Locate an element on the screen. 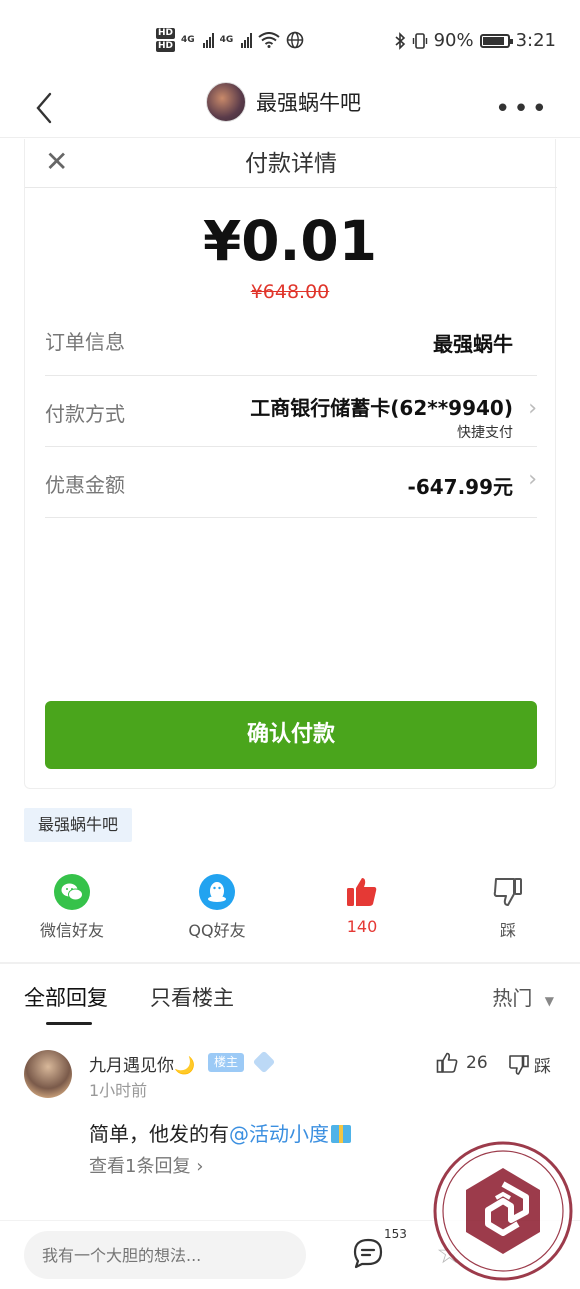 The height and width of the screenshot is (1289, 580). comment-dislike-label: 踩 is located at coordinates (542, 1067).